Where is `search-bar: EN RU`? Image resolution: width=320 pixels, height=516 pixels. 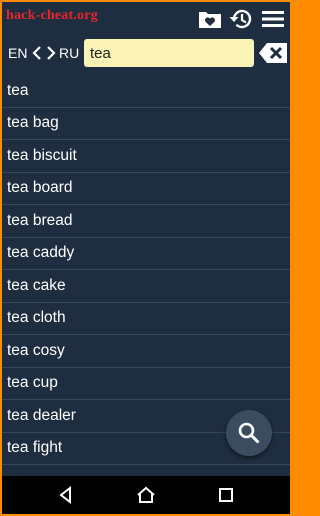 search-bar: EN RU is located at coordinates (146, 54).